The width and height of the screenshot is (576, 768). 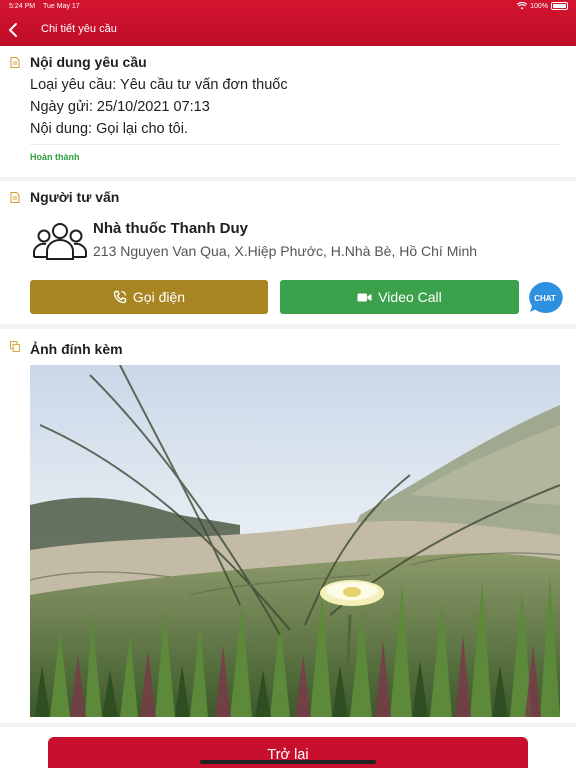 I want to click on status-badge: Hoàn thành, so click(x=55, y=157).